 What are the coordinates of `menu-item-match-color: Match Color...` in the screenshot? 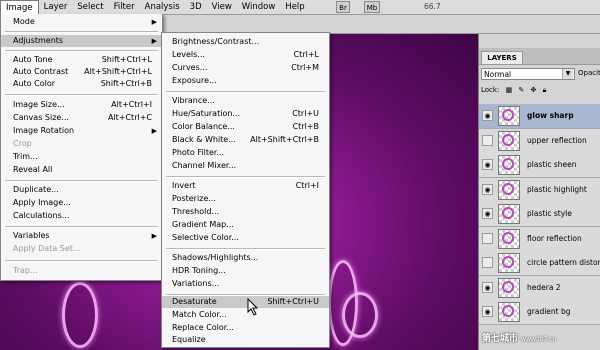 It's located at (245, 315).